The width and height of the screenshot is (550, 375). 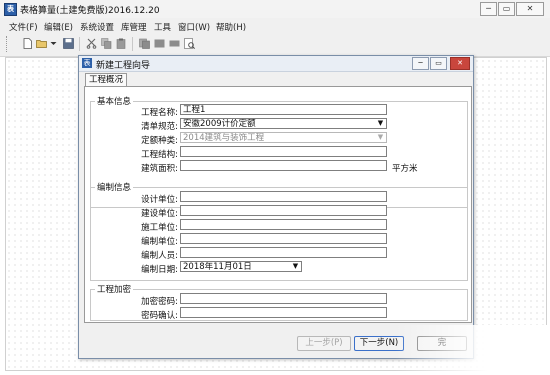 I want to click on bill-spec-value: 安徽2009计价定额, so click(x=219, y=124).